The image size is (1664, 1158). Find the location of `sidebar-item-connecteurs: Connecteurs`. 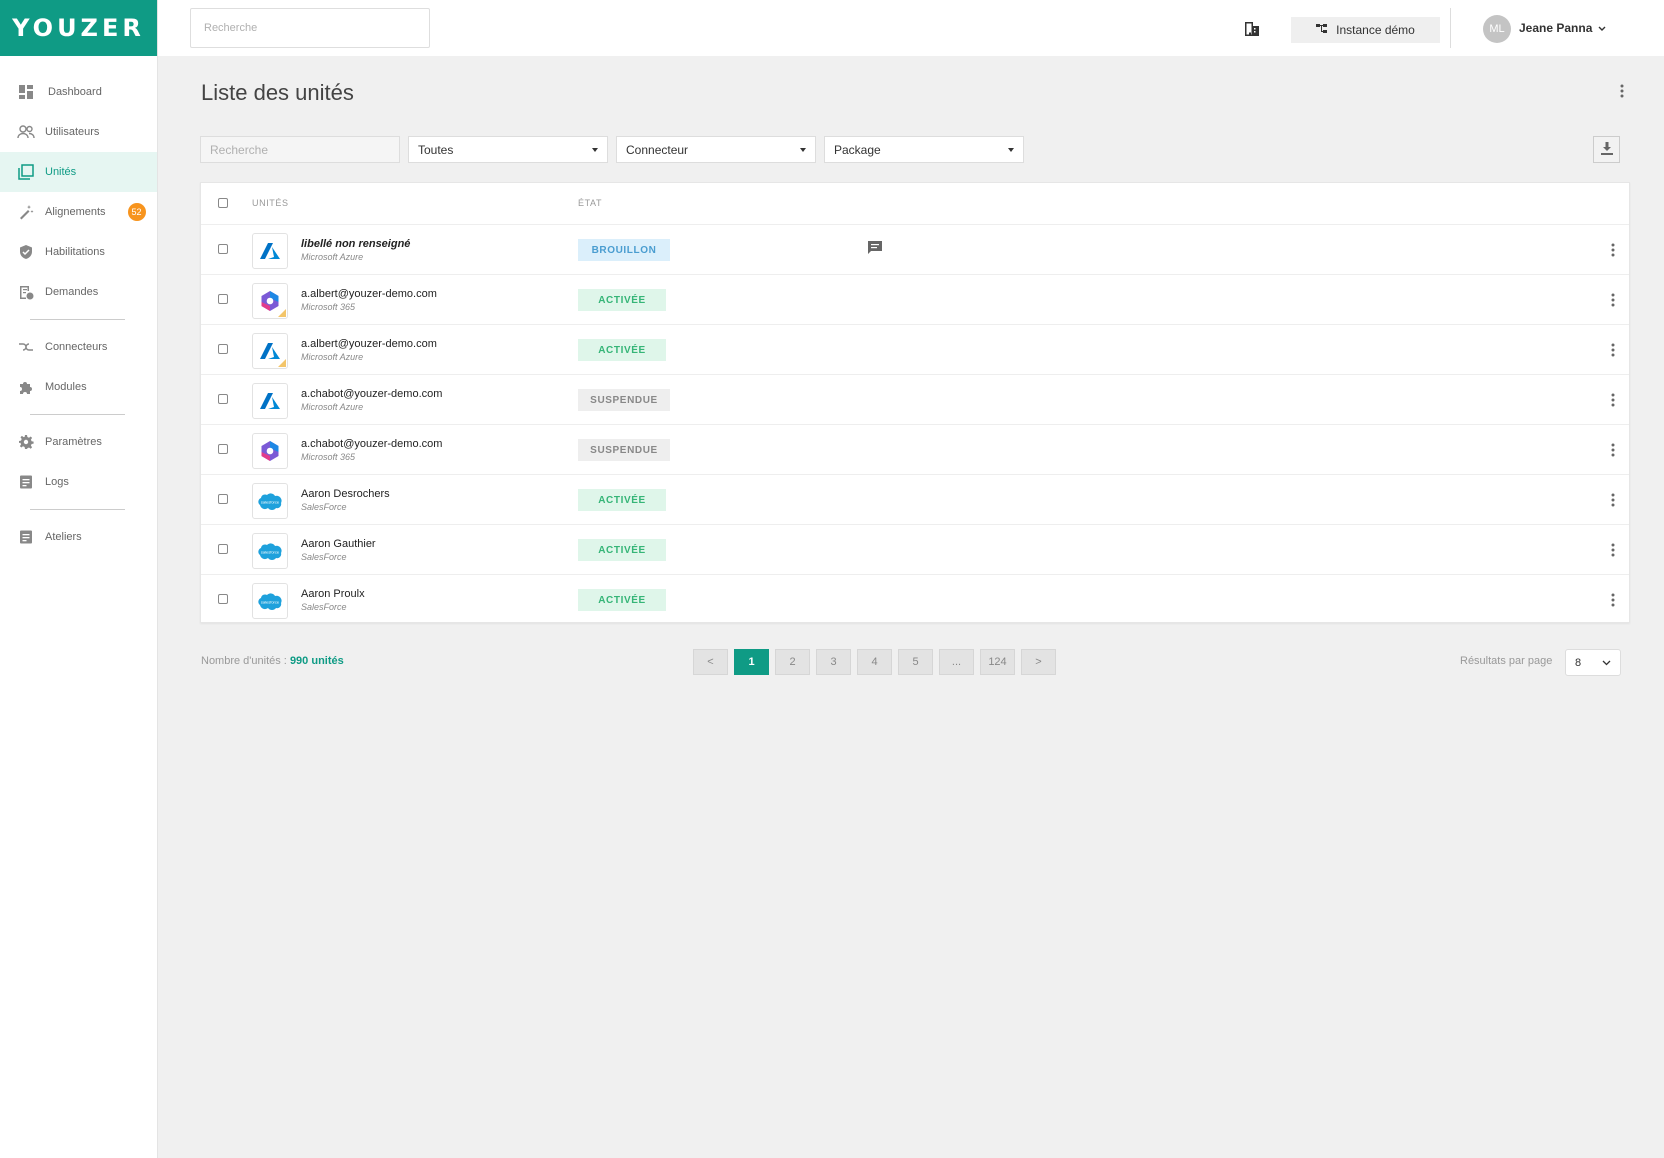

sidebar-item-connecteurs: Connecteurs is located at coordinates (78, 347).